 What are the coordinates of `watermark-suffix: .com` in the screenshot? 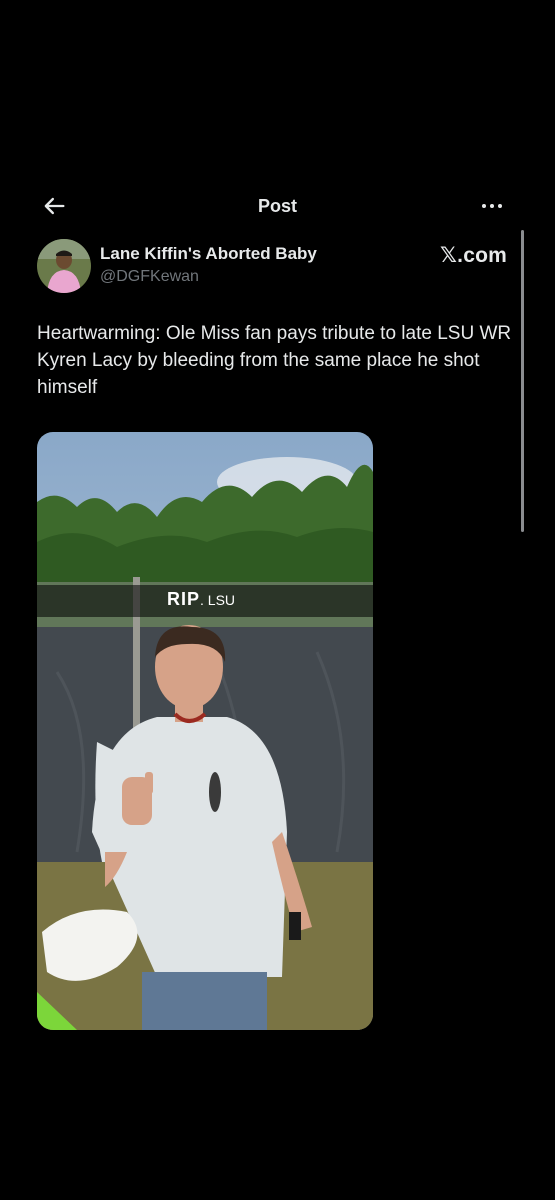 It's located at (482, 255).